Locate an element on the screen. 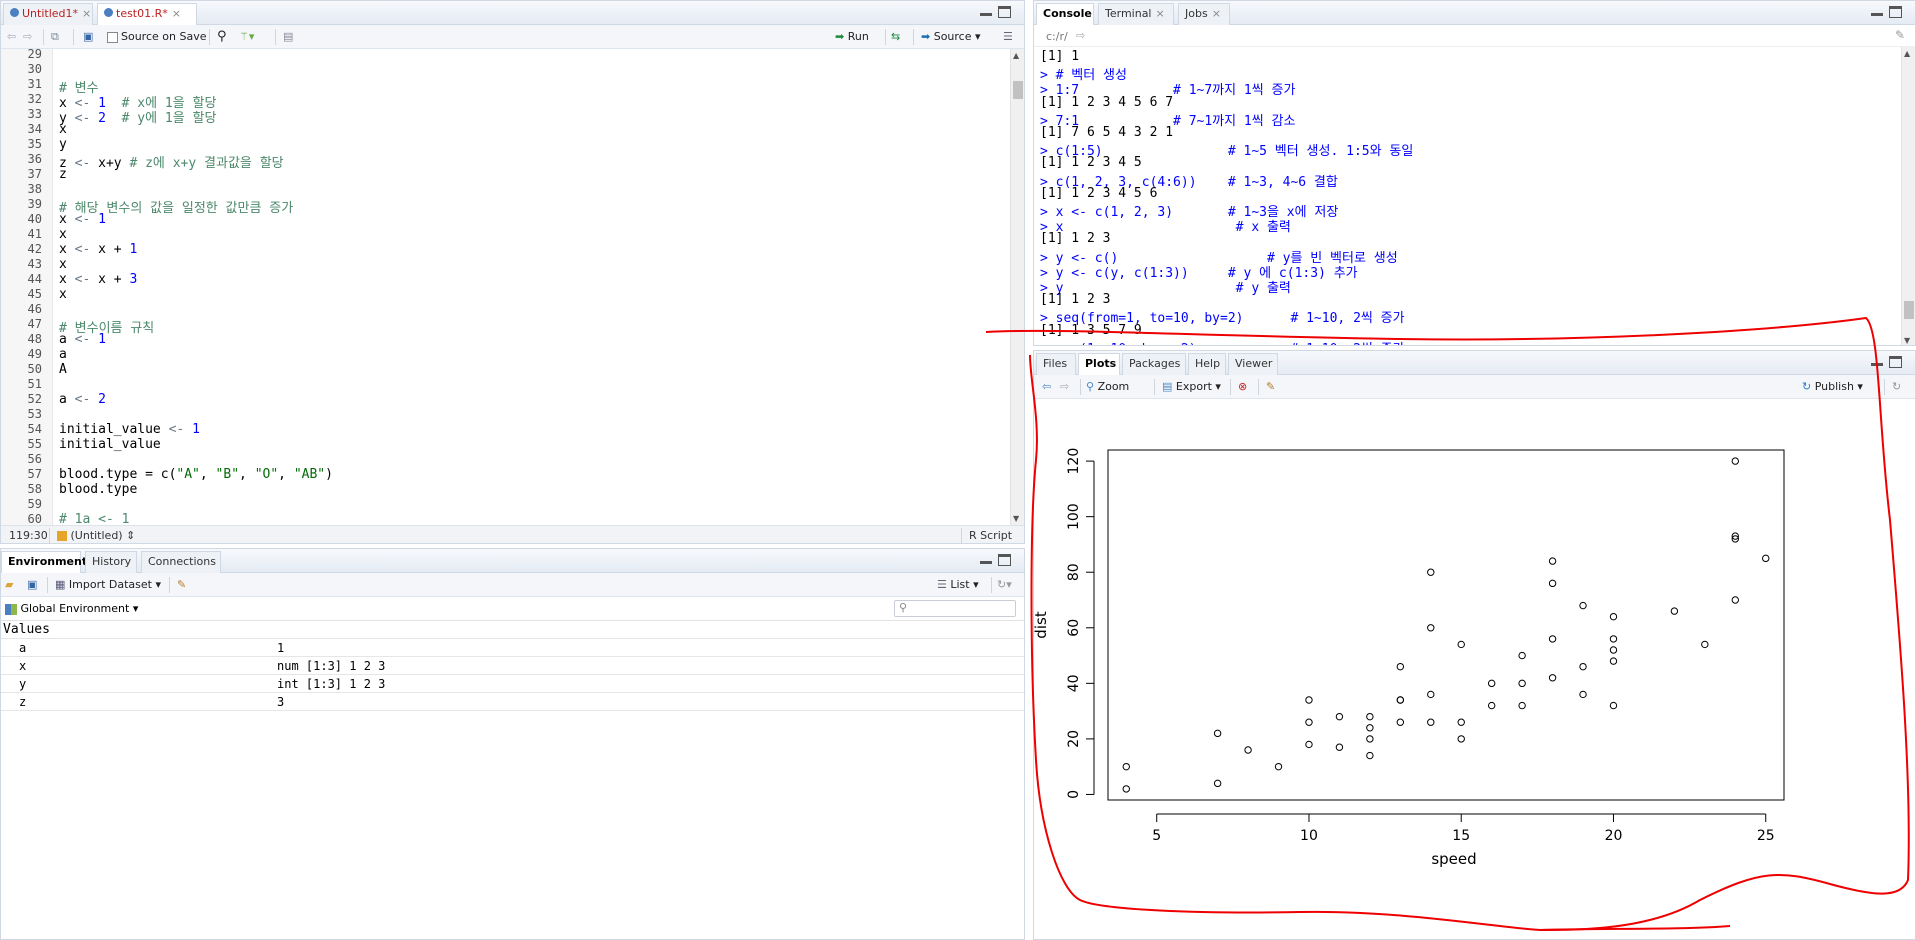  tab-packages: Packages is located at coordinates (1154, 364).